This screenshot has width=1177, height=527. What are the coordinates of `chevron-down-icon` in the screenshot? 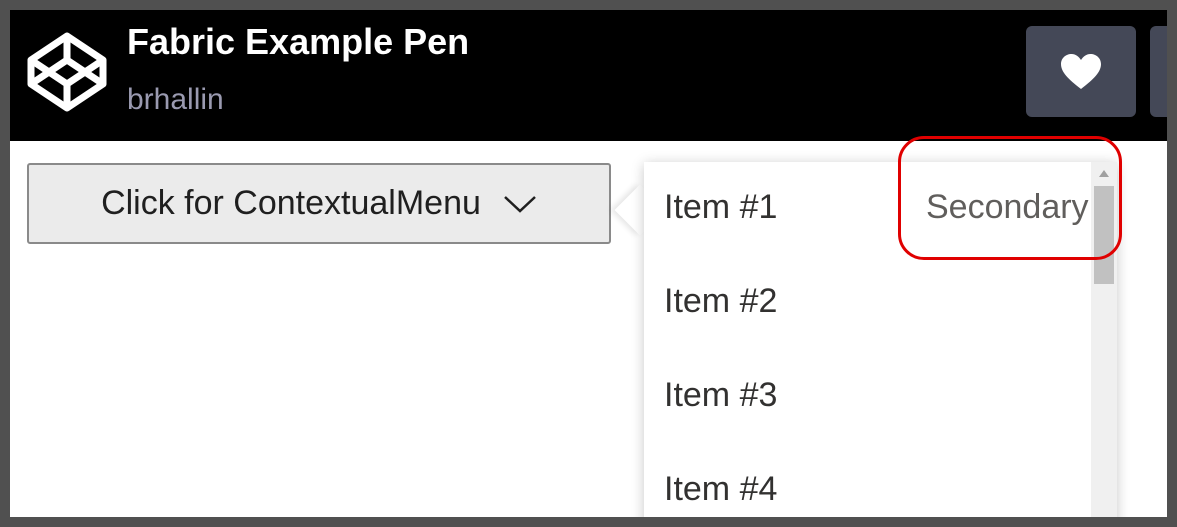 It's located at (520, 204).